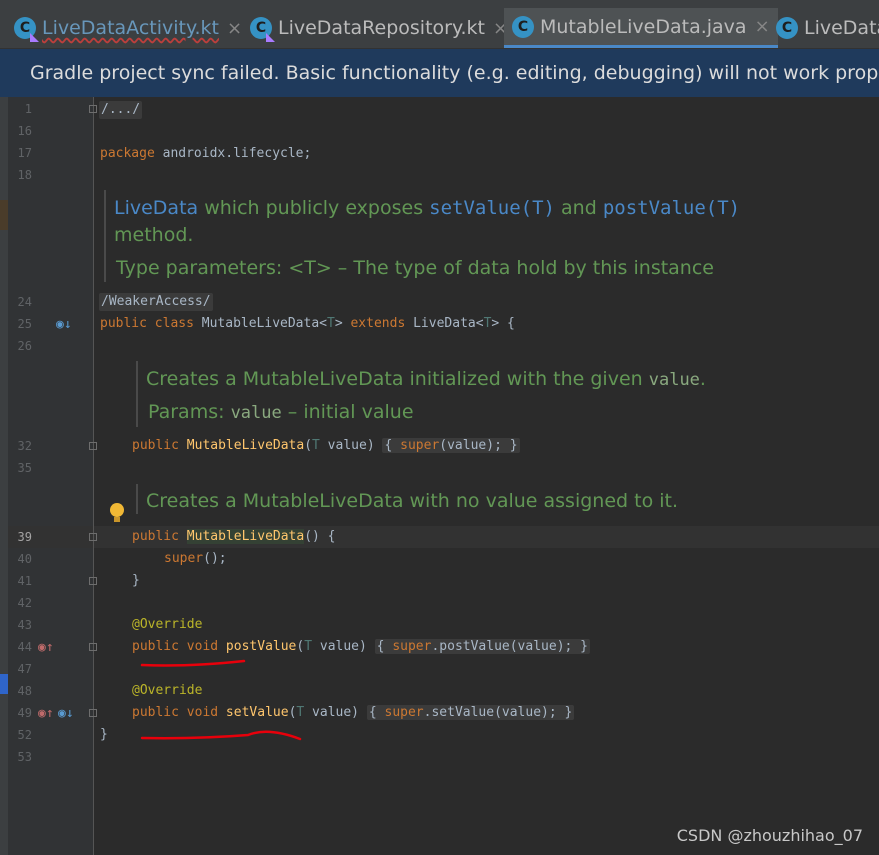 This screenshot has width=879, height=855. What do you see at coordinates (193, 663) in the screenshot?
I see `red-underline-postvalue` at bounding box center [193, 663].